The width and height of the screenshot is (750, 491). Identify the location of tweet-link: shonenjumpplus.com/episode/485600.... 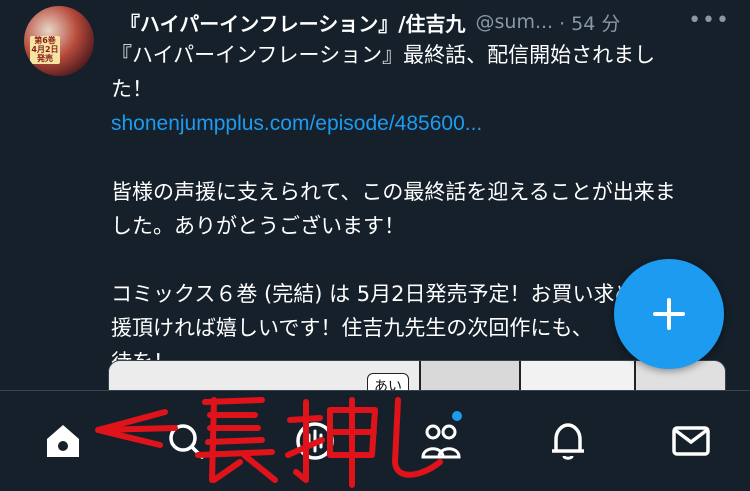
(296, 123).